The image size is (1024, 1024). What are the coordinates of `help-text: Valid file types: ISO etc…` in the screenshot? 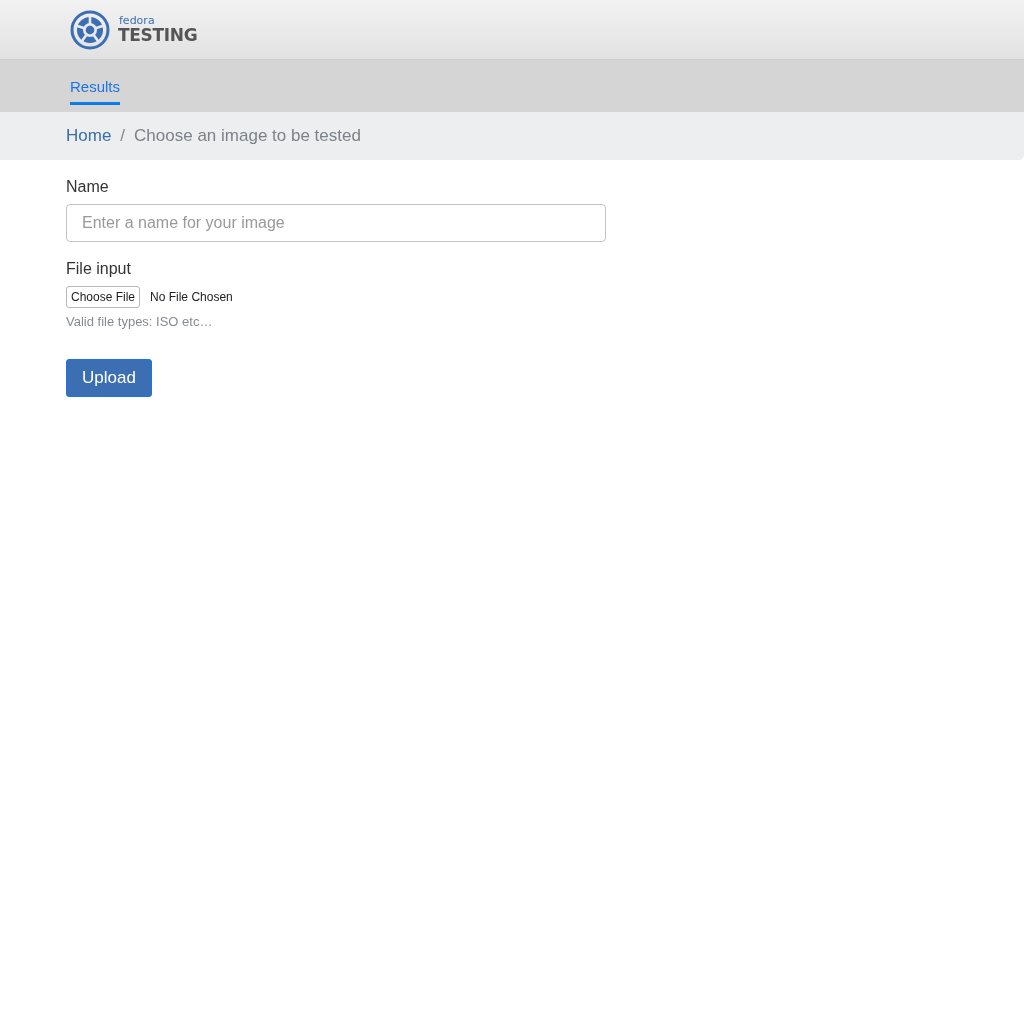 It's located at (139, 321).